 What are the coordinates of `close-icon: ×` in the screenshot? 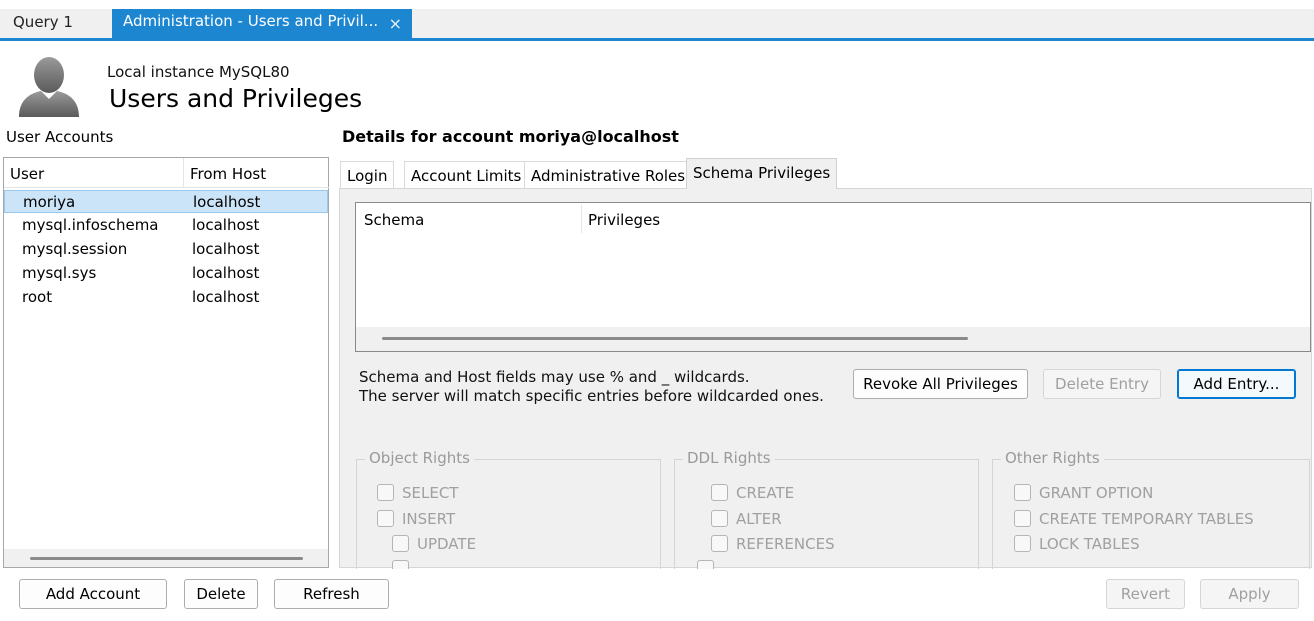 It's located at (395, 23).